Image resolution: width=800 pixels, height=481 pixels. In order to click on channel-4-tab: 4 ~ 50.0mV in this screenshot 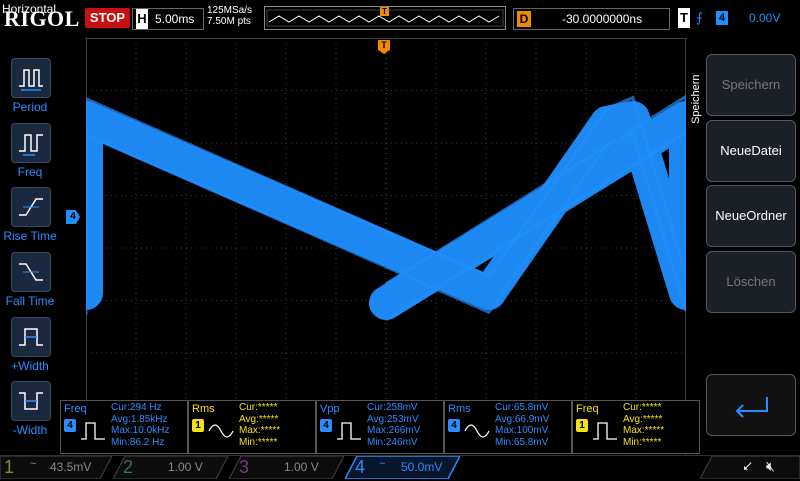, I will do `click(402, 467)`.